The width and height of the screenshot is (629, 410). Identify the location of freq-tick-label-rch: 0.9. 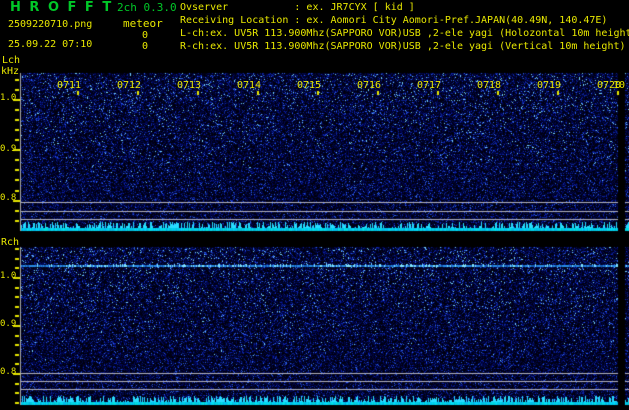
(8, 324).